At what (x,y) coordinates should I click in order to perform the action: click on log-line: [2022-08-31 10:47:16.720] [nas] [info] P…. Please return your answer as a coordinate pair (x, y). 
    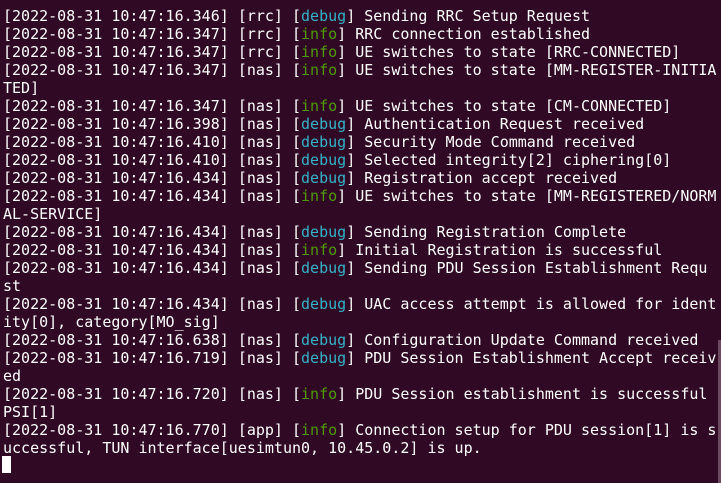
    Looking at the image, I should click on (355, 394).